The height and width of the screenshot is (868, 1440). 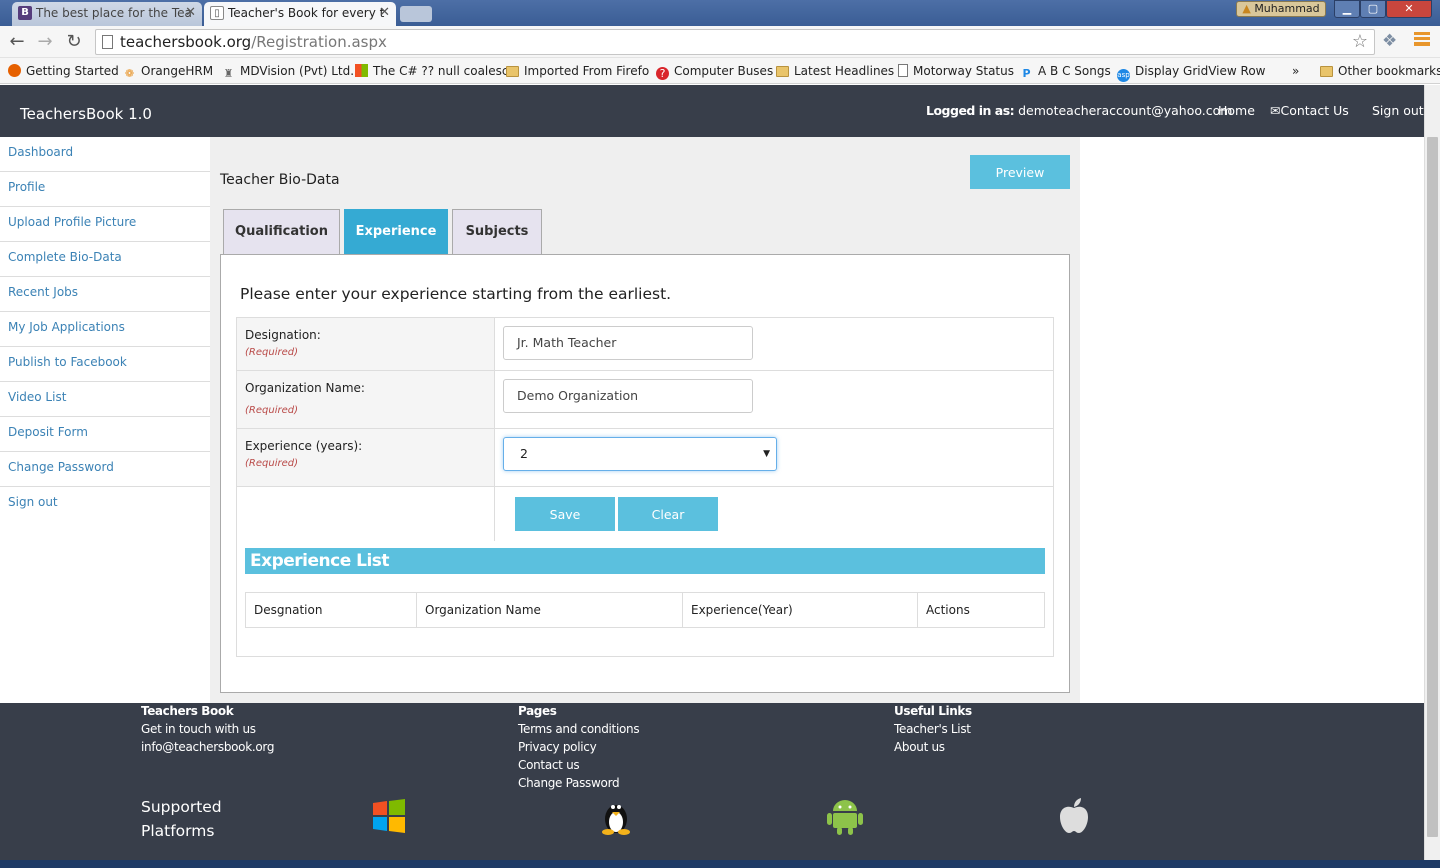 What do you see at coordinates (1347, 9) in the screenshot?
I see `minimize-button: ▁` at bounding box center [1347, 9].